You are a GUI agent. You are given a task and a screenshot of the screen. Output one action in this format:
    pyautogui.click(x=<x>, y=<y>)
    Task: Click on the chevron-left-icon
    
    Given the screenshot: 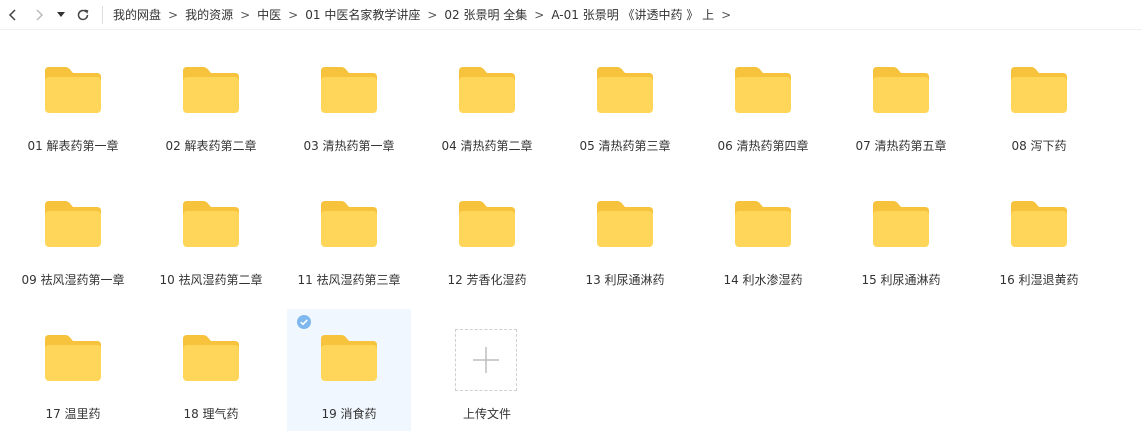 What is the action you would take?
    pyautogui.click(x=12, y=14)
    